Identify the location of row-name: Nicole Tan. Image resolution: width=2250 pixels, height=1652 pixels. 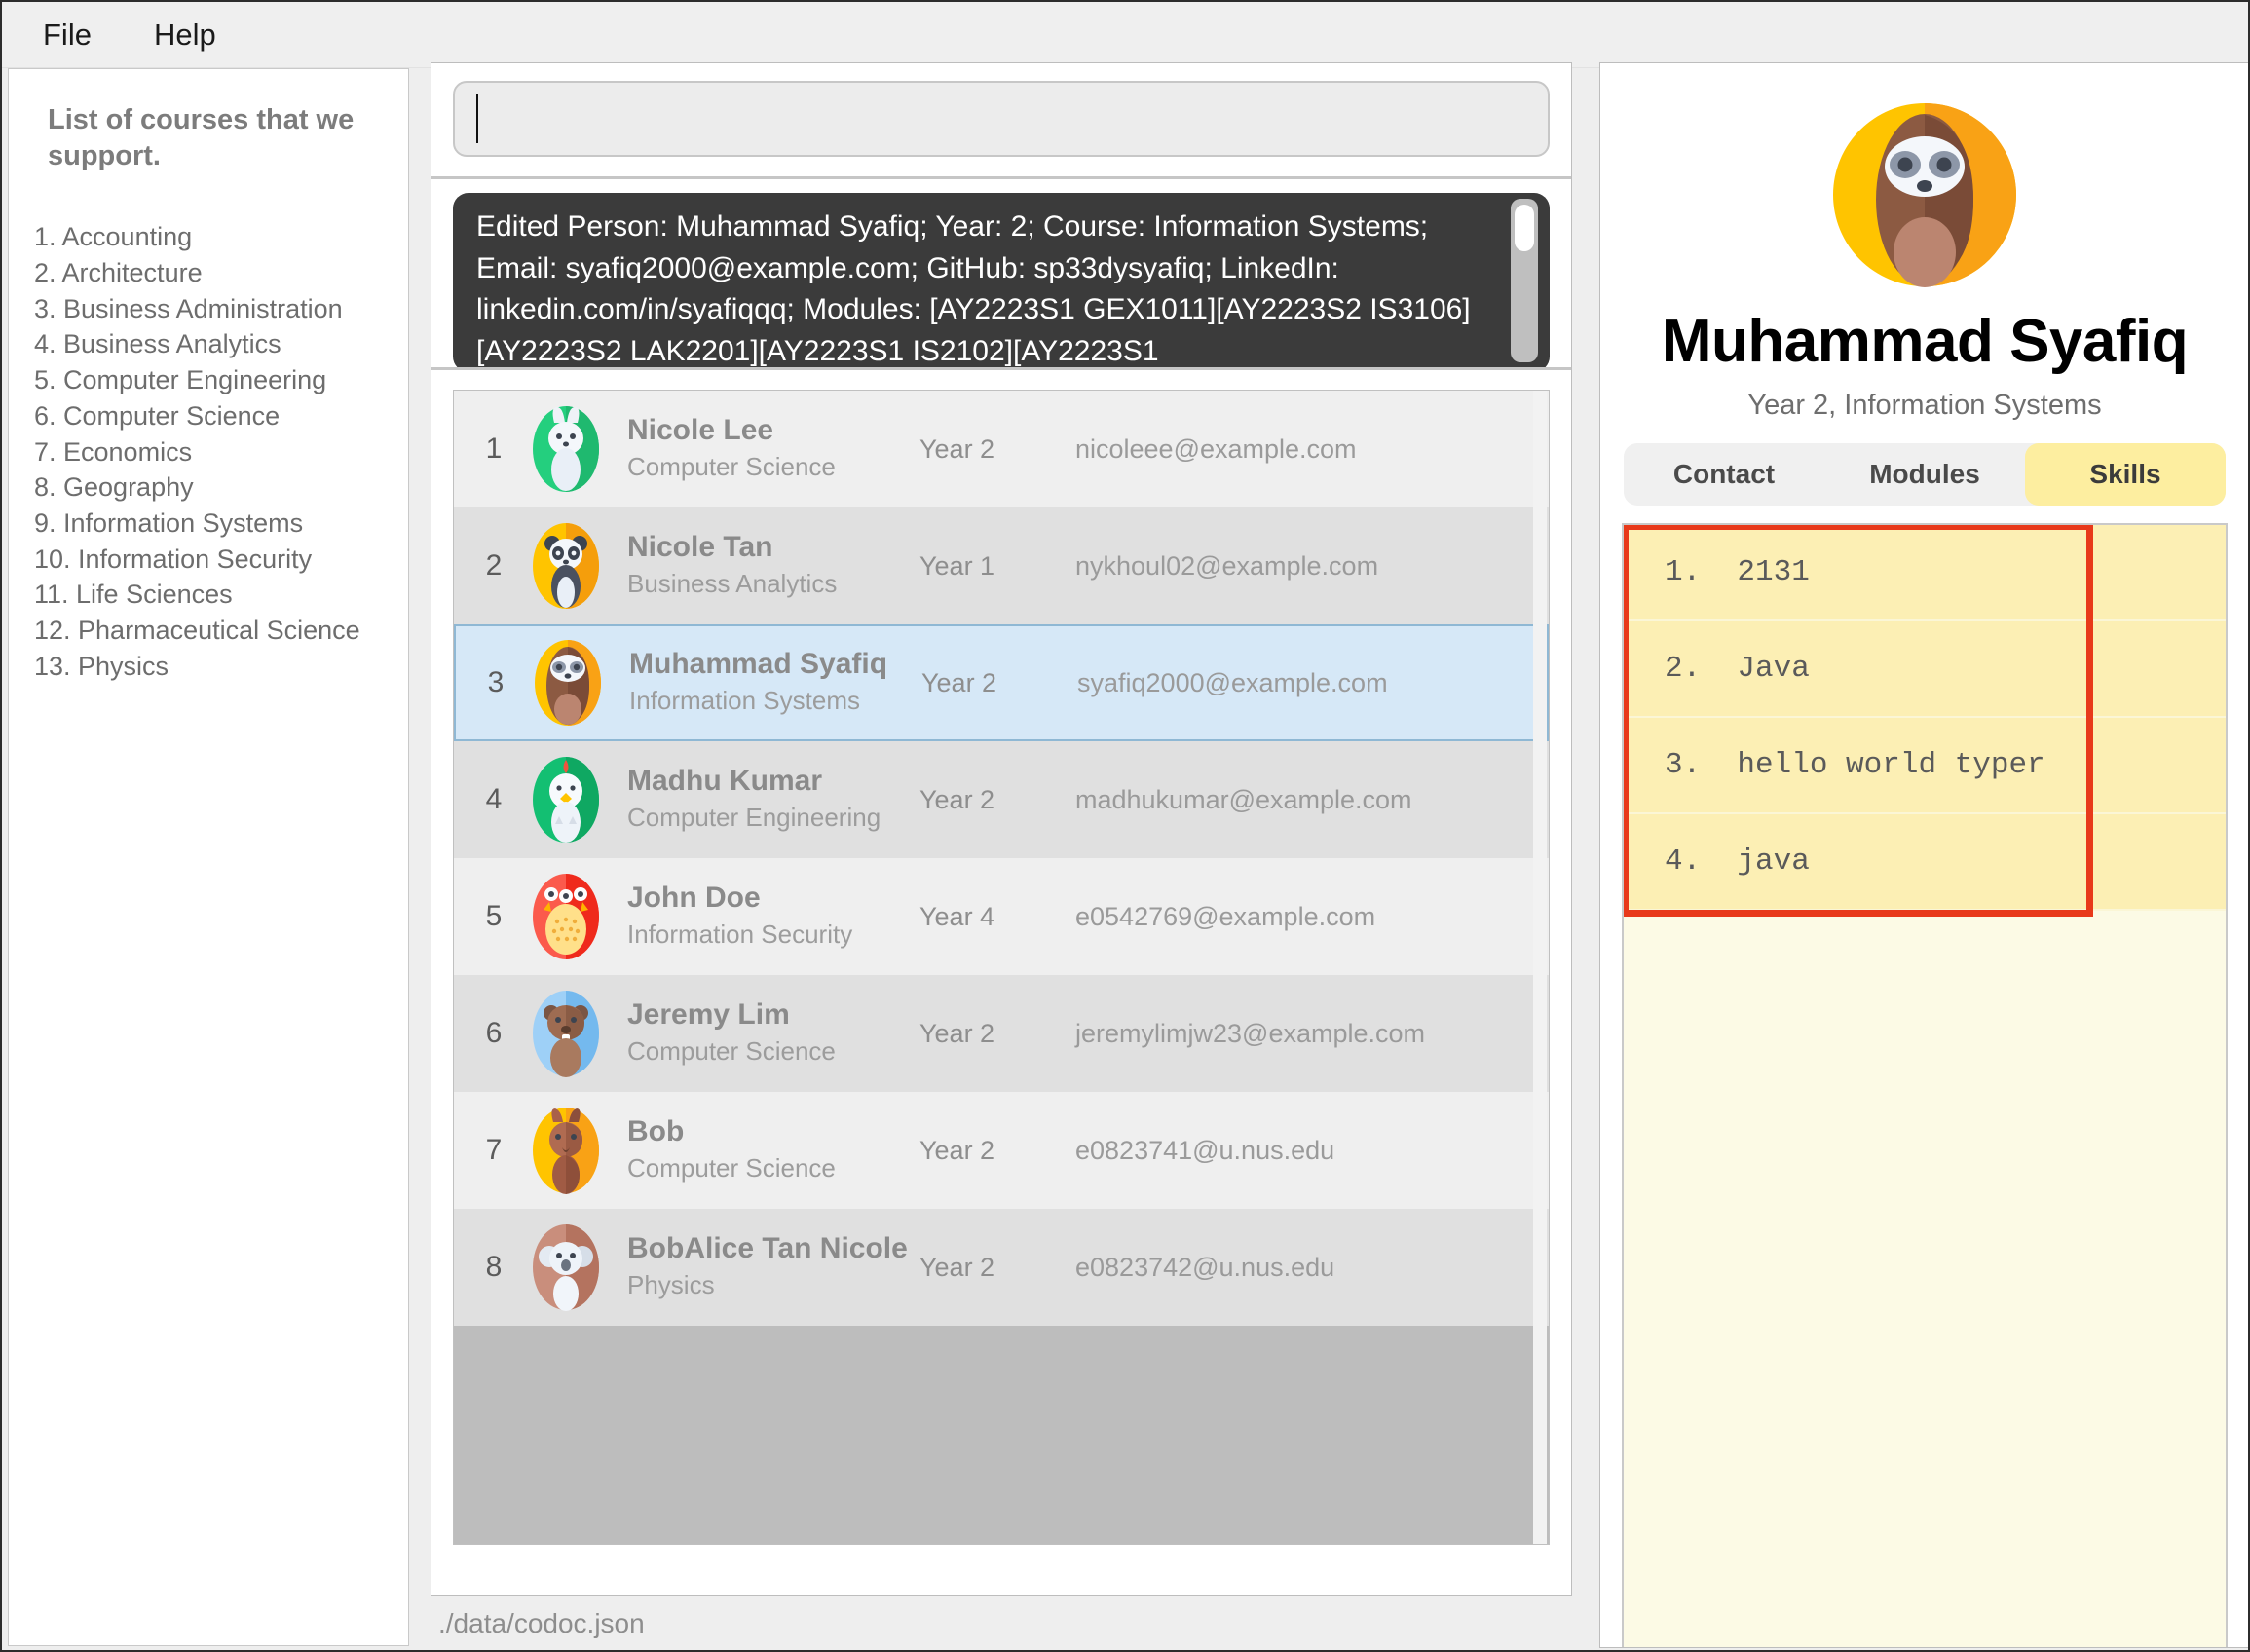
(700, 547).